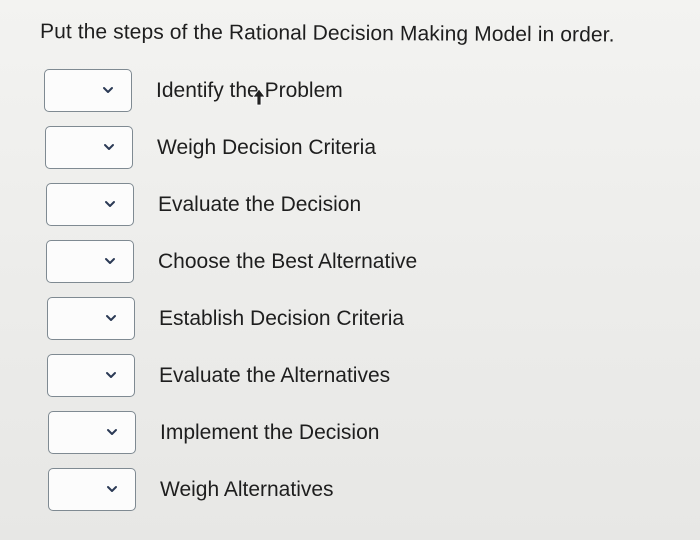 Image resolution: width=700 pixels, height=540 pixels. I want to click on step-row-4: Choose the Best Alternative, so click(345, 261).